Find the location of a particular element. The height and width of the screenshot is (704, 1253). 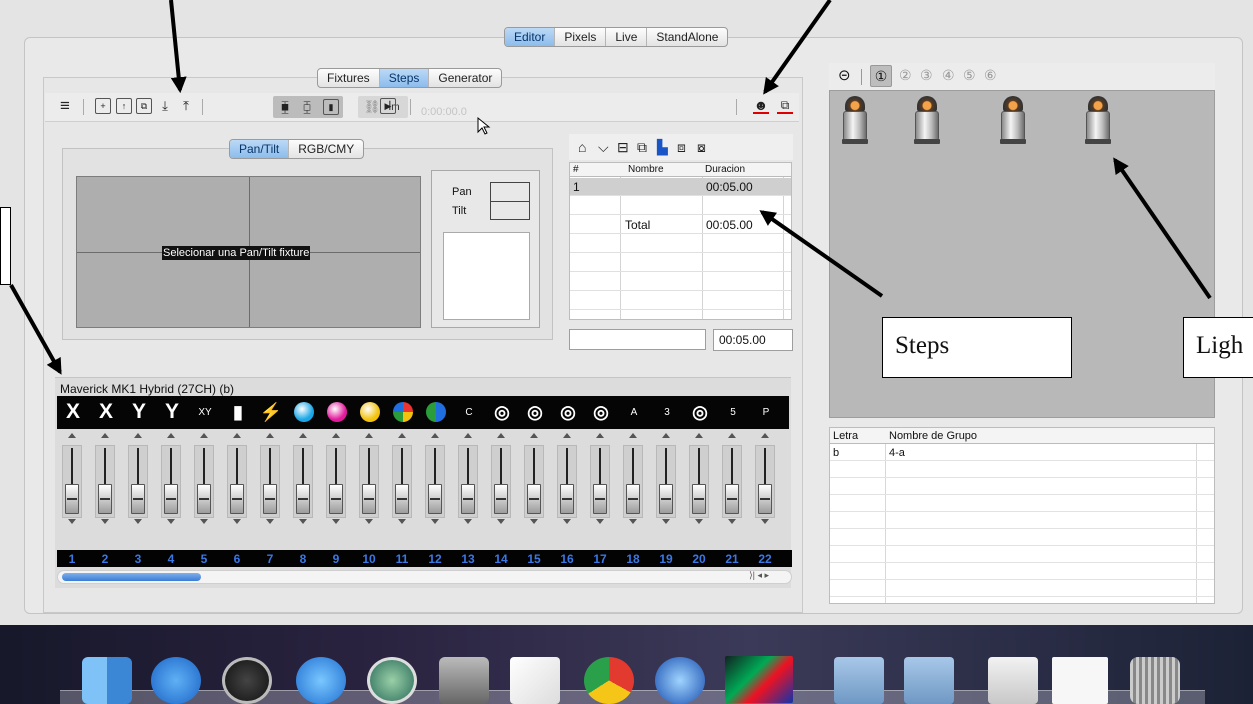

group-button-1: ① is located at coordinates (881, 76).